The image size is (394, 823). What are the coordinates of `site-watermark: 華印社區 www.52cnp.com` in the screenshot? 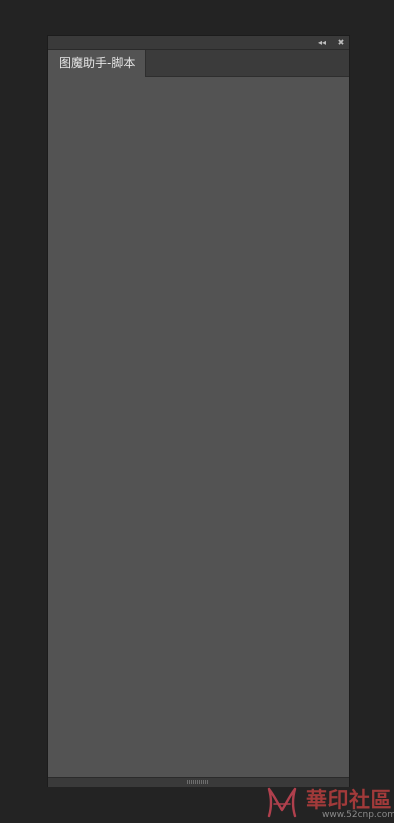 It's located at (328, 802).